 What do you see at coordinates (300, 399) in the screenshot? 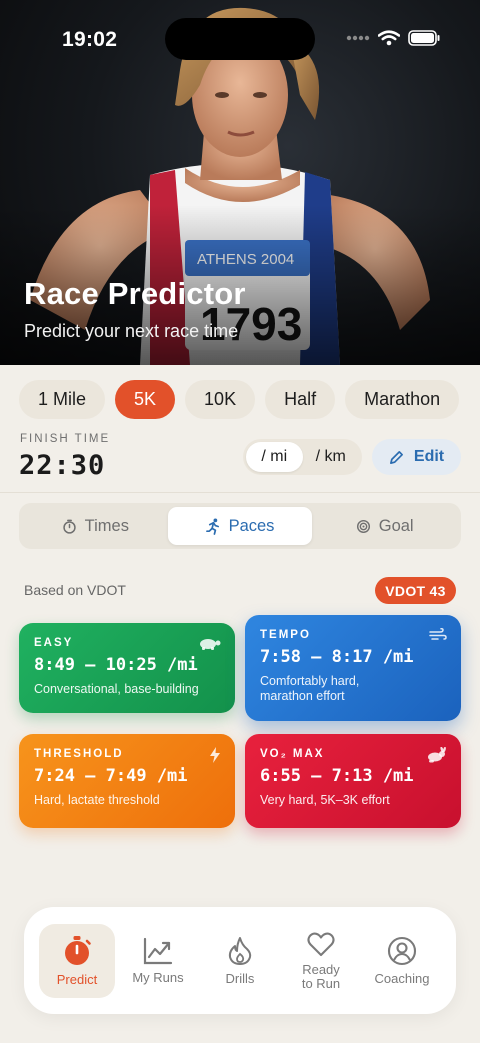
I see `distance-chip-half: Half` at bounding box center [300, 399].